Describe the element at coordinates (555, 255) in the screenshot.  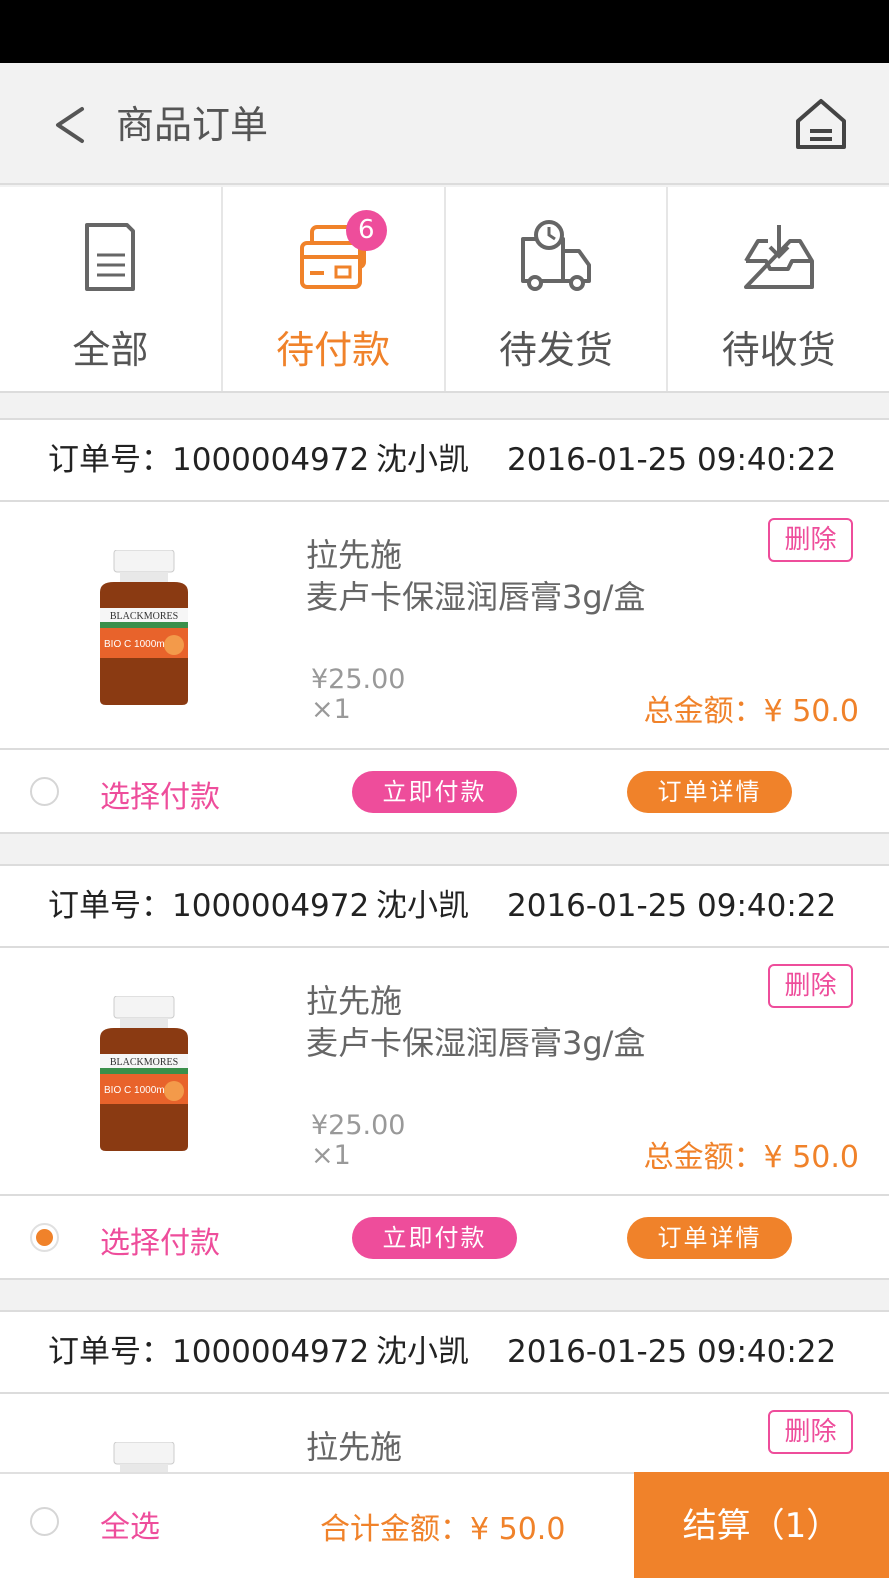
I see `truck-icon` at that location.